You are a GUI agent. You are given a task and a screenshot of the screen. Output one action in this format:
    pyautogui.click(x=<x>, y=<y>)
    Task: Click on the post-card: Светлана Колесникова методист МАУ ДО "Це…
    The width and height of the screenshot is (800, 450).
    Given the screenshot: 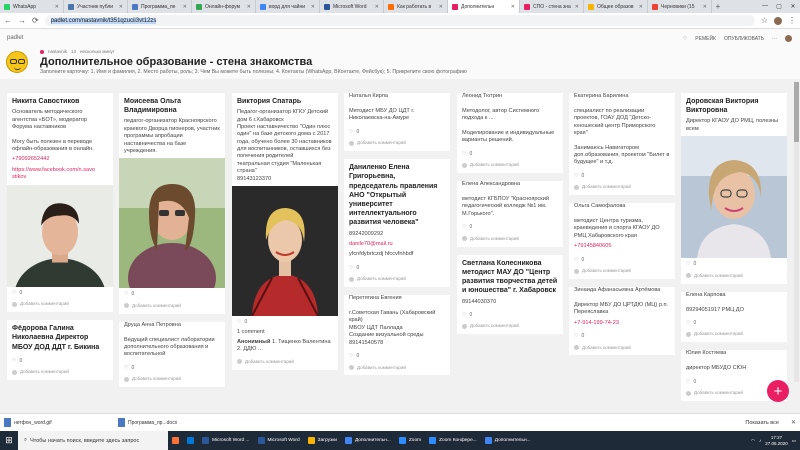 What is the action you would take?
    pyautogui.click(x=510, y=294)
    